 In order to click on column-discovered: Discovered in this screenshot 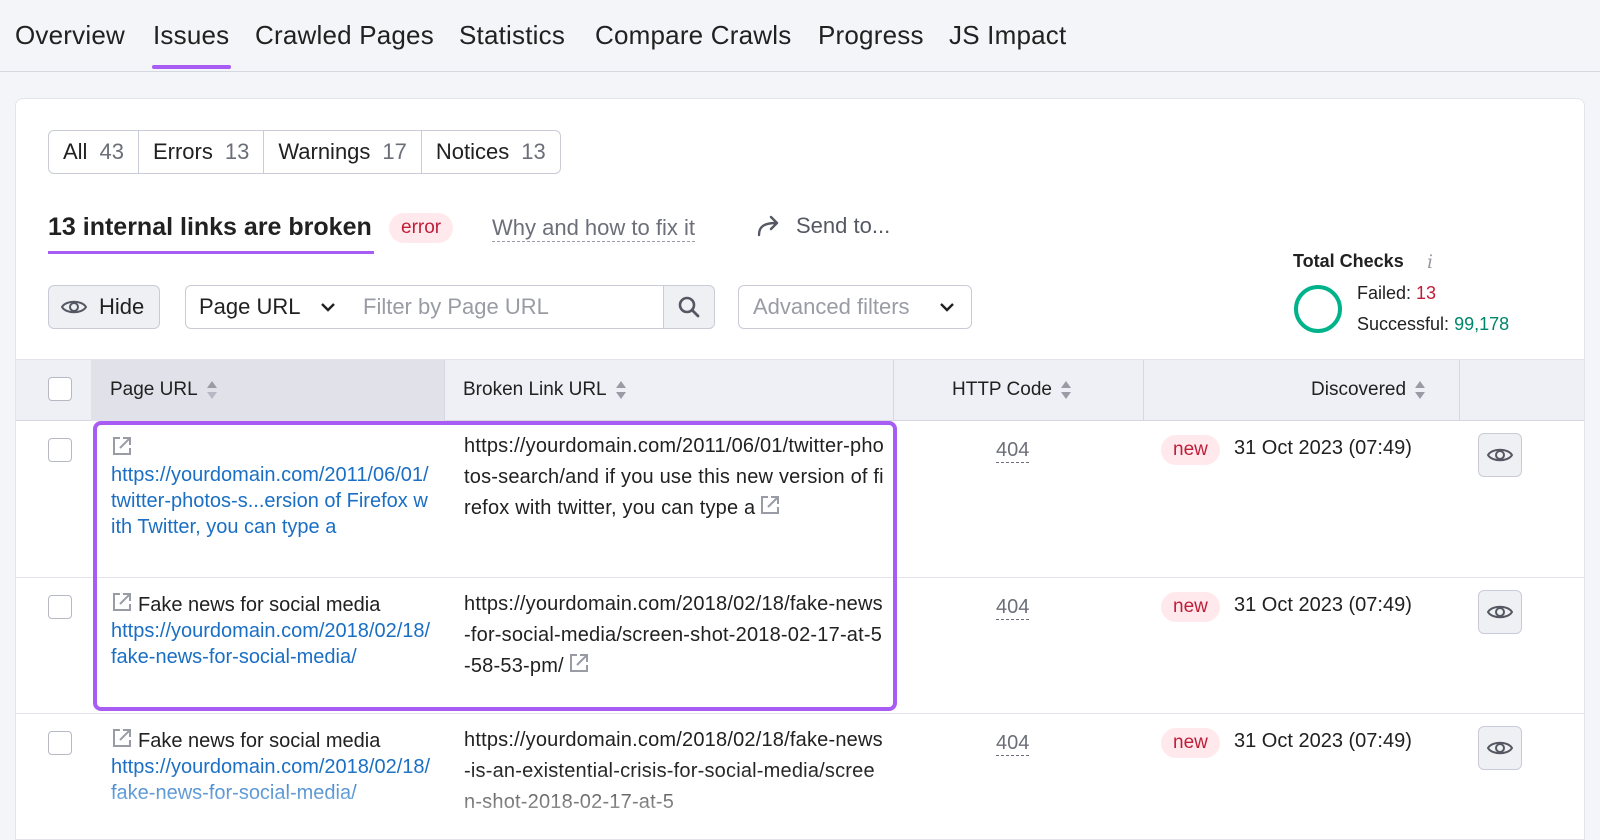, I will do `click(1368, 390)`.